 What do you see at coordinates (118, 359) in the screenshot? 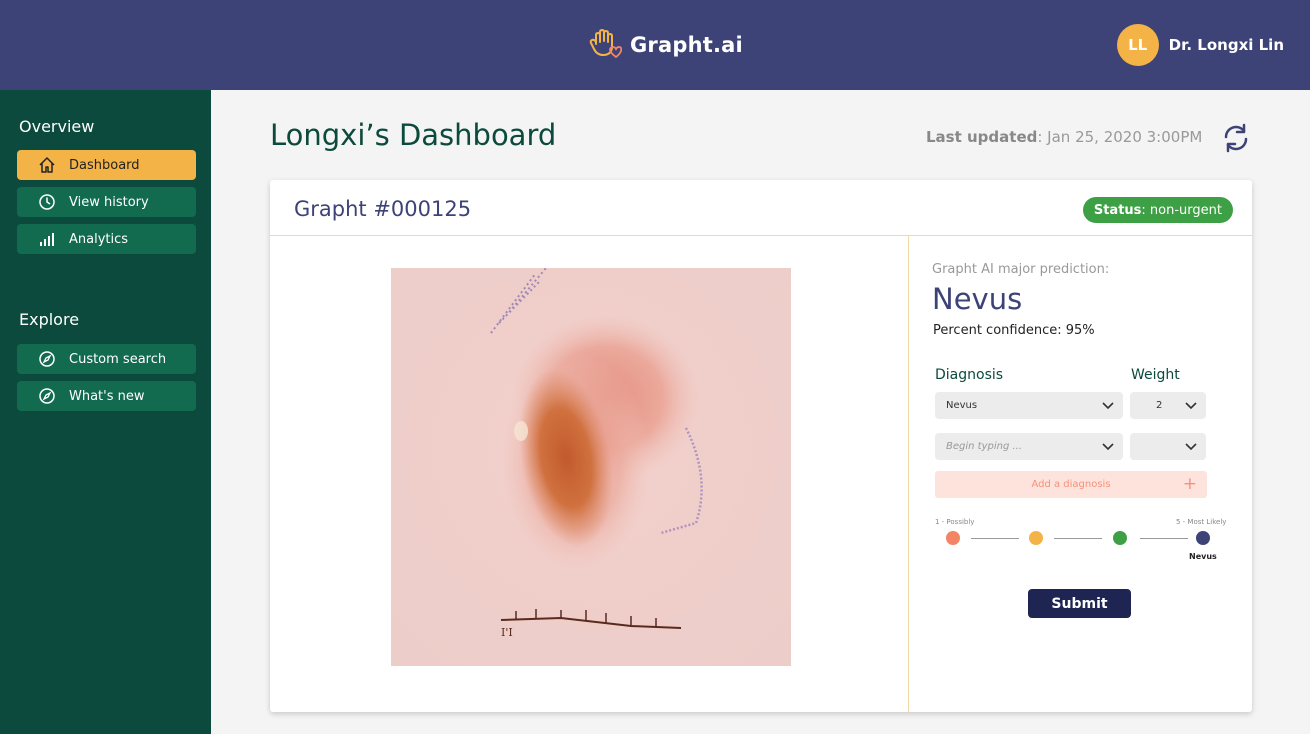
I see `sidebar-item-label: Custom search` at bounding box center [118, 359].